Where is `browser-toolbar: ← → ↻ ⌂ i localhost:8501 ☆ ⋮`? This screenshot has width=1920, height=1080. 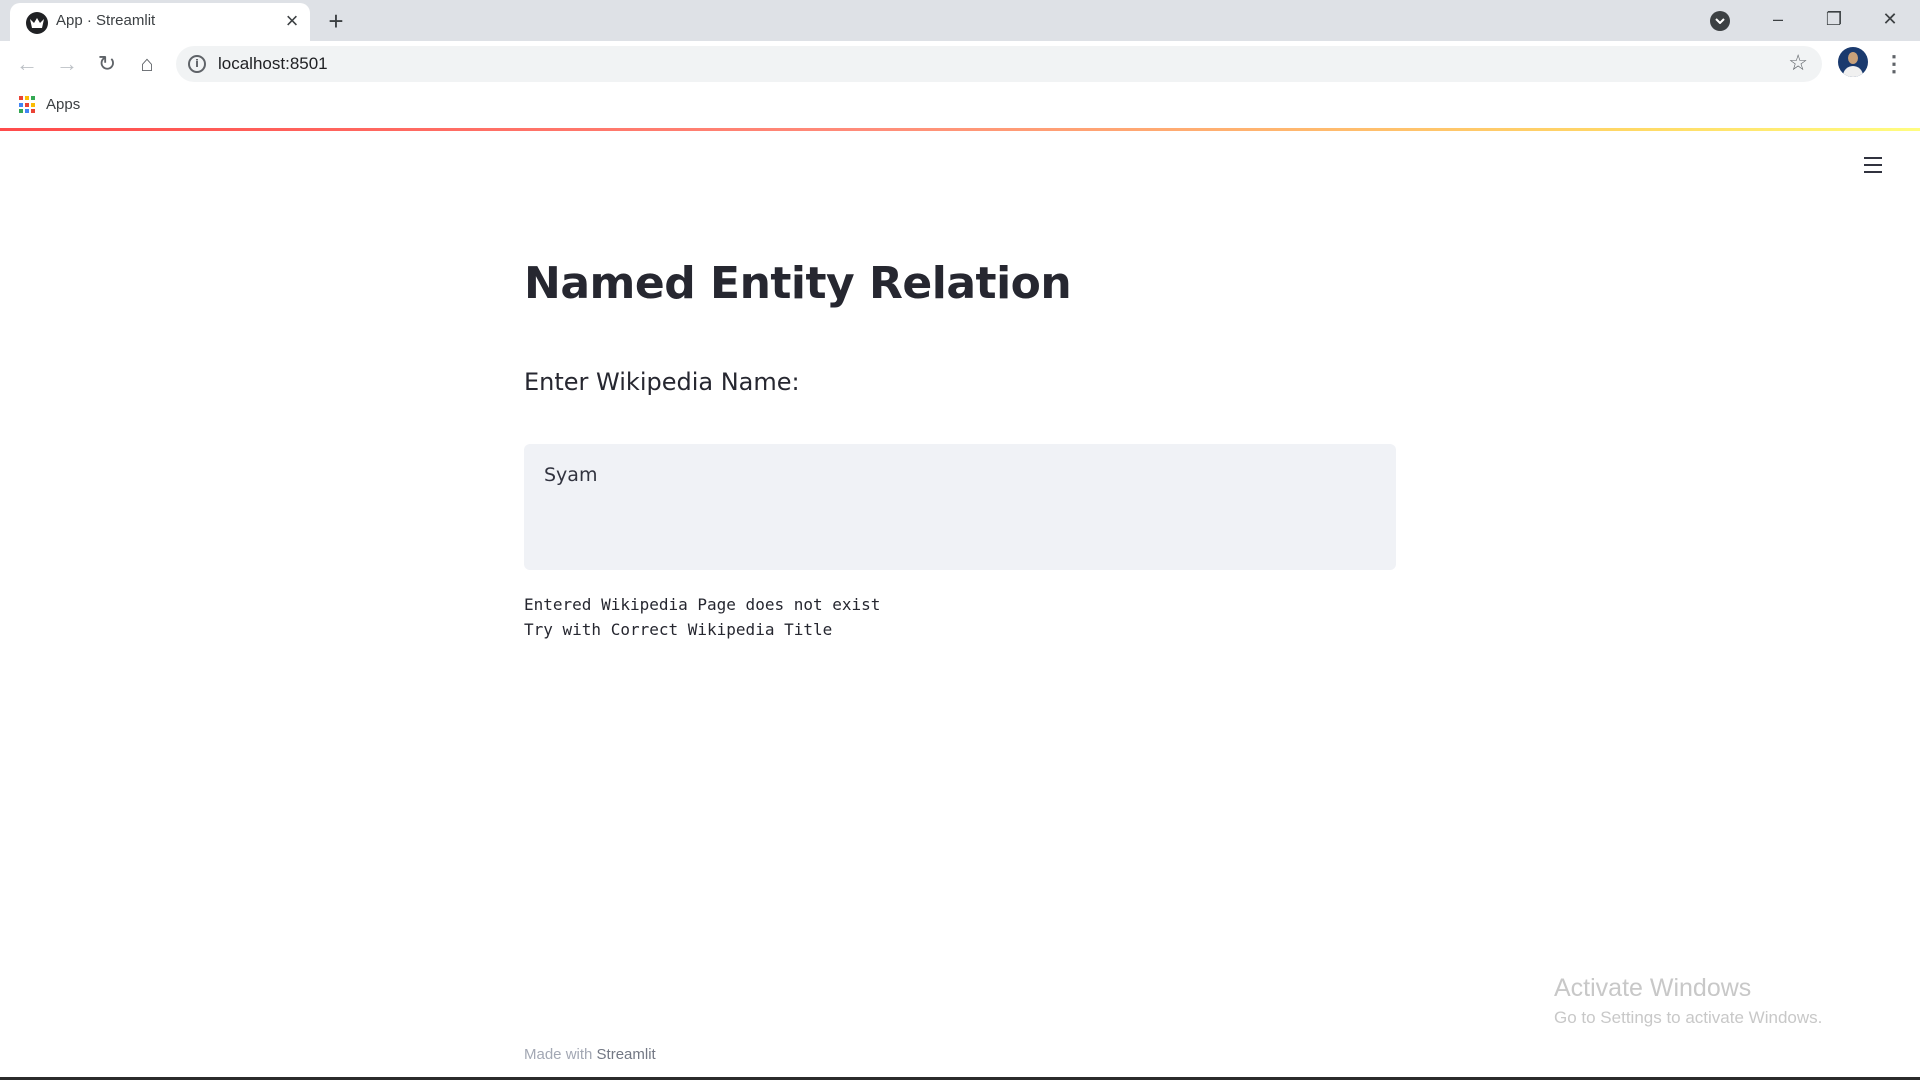
browser-toolbar: ← → ↻ ⌂ i localhost:8501 ☆ ⋮ is located at coordinates (960, 64).